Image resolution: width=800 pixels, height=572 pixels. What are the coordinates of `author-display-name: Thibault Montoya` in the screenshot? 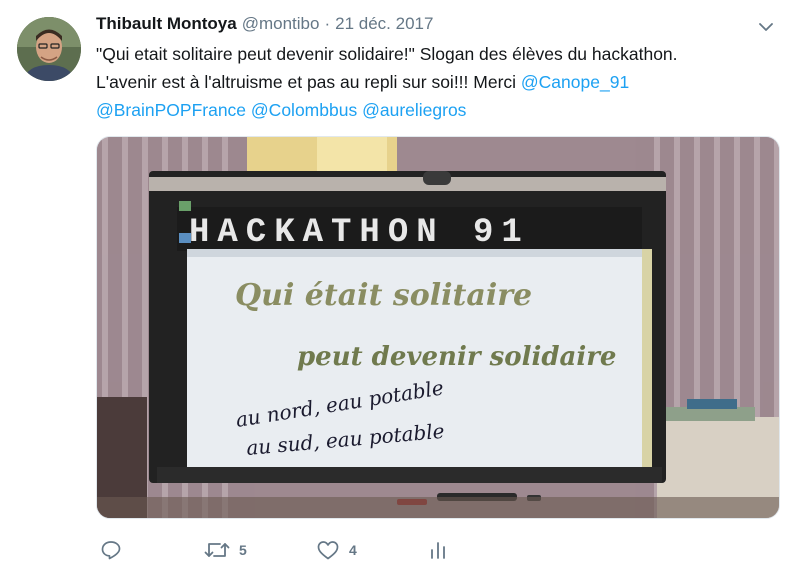 It's located at (166, 24).